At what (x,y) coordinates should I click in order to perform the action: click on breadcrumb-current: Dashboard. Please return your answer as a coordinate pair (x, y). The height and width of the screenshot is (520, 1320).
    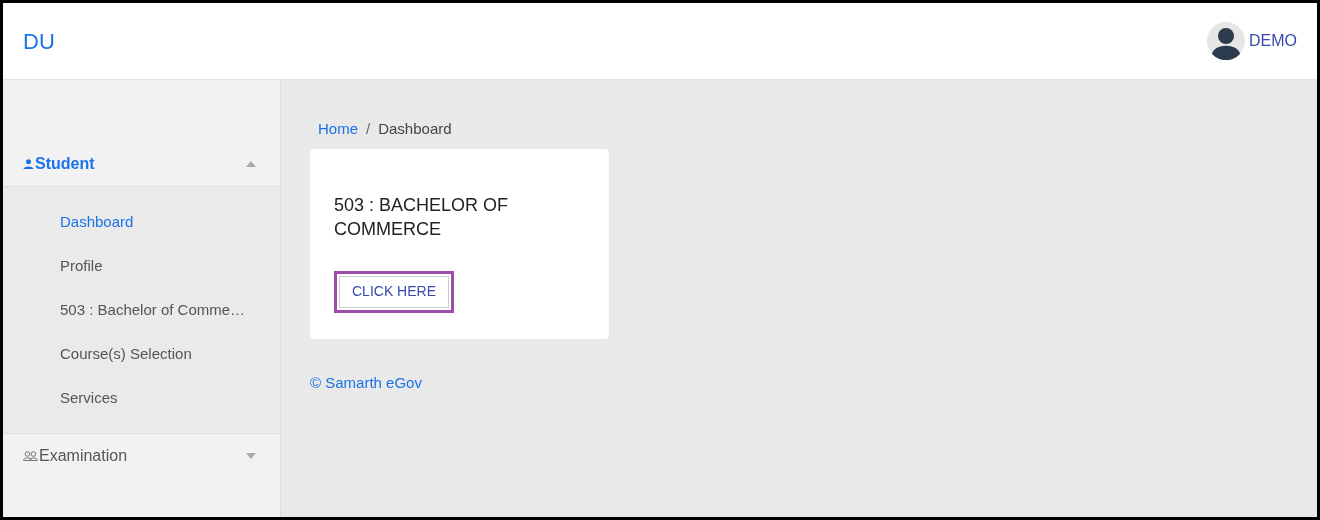
    Looking at the image, I should click on (415, 129).